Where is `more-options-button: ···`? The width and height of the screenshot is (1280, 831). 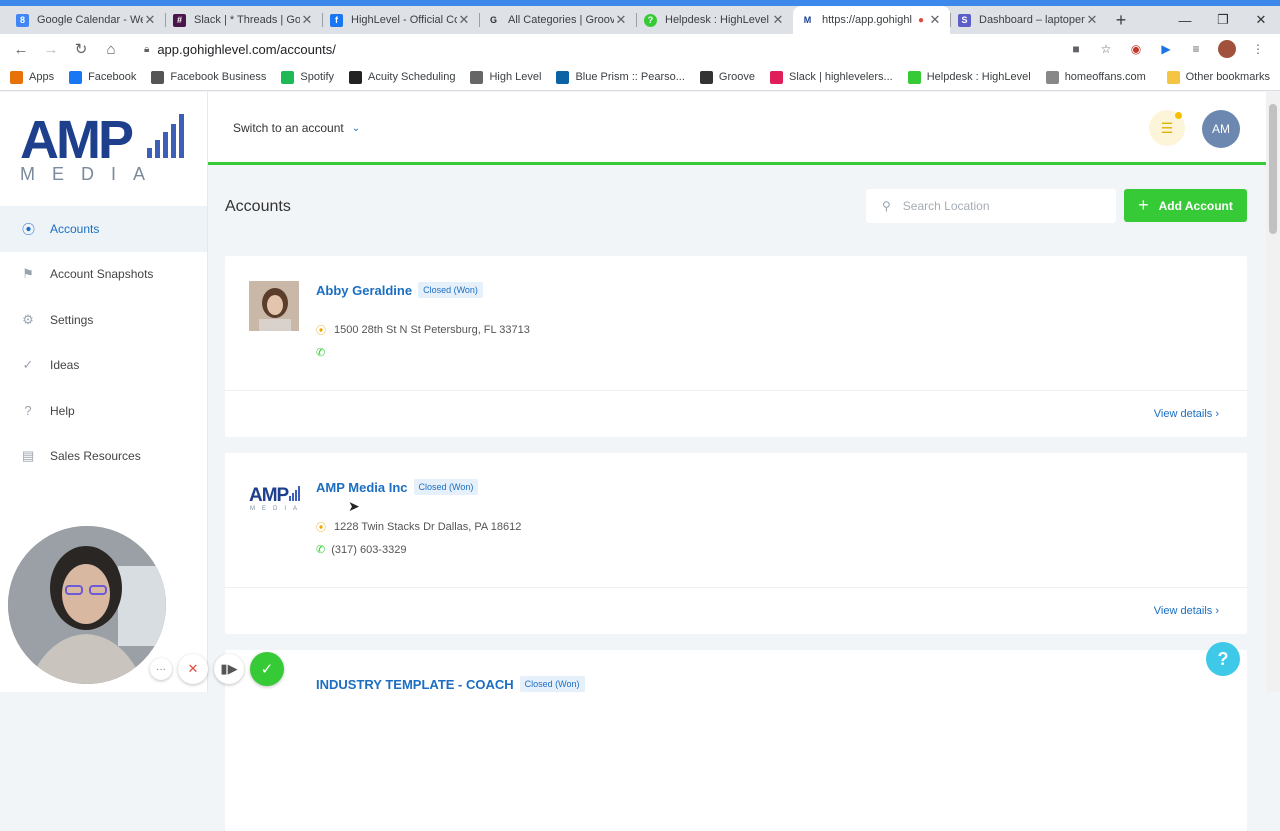
more-options-button: ··· is located at coordinates (161, 669).